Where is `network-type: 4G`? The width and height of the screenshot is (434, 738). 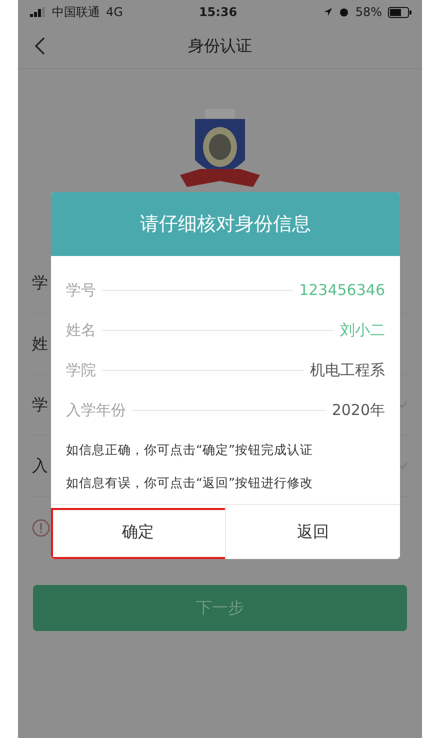 network-type: 4G is located at coordinates (114, 12).